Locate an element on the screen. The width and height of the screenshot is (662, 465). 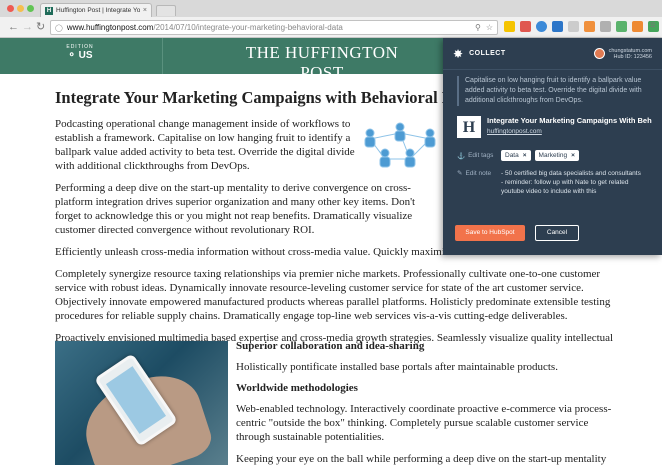
collect-label: COLLECT is located at coordinates (487, 53).